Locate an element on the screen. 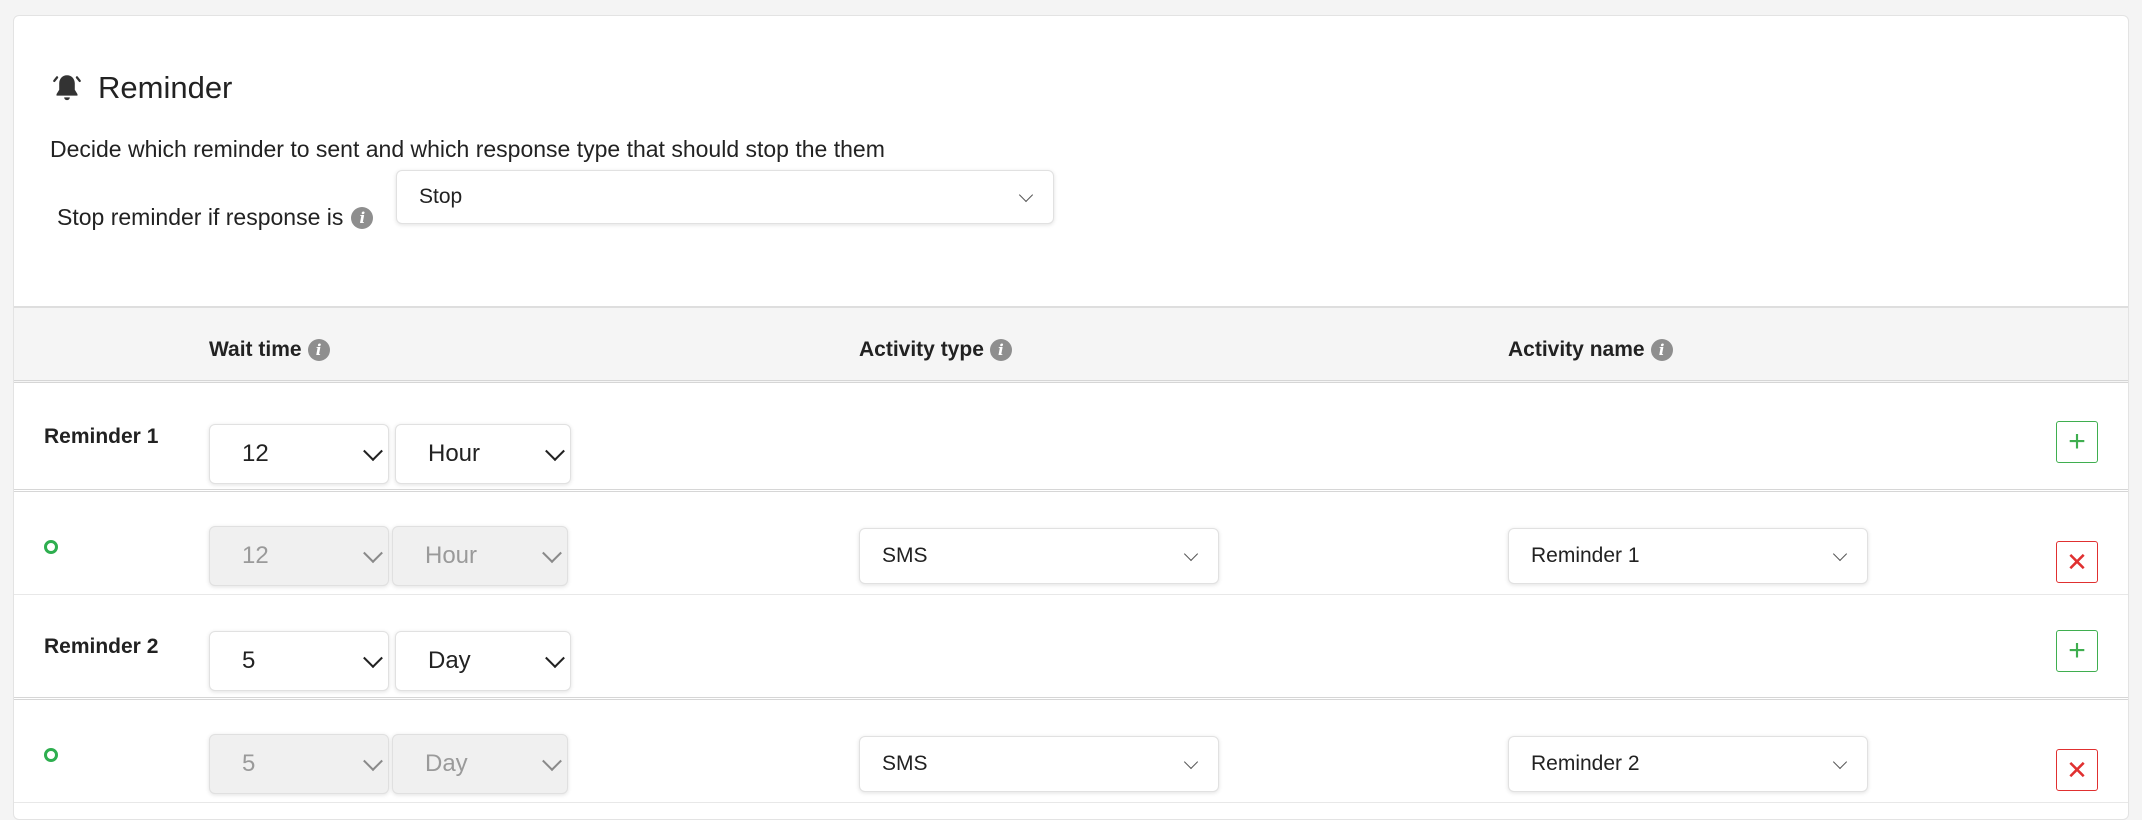  wait-value-select-disabled: 12 is located at coordinates (299, 556).